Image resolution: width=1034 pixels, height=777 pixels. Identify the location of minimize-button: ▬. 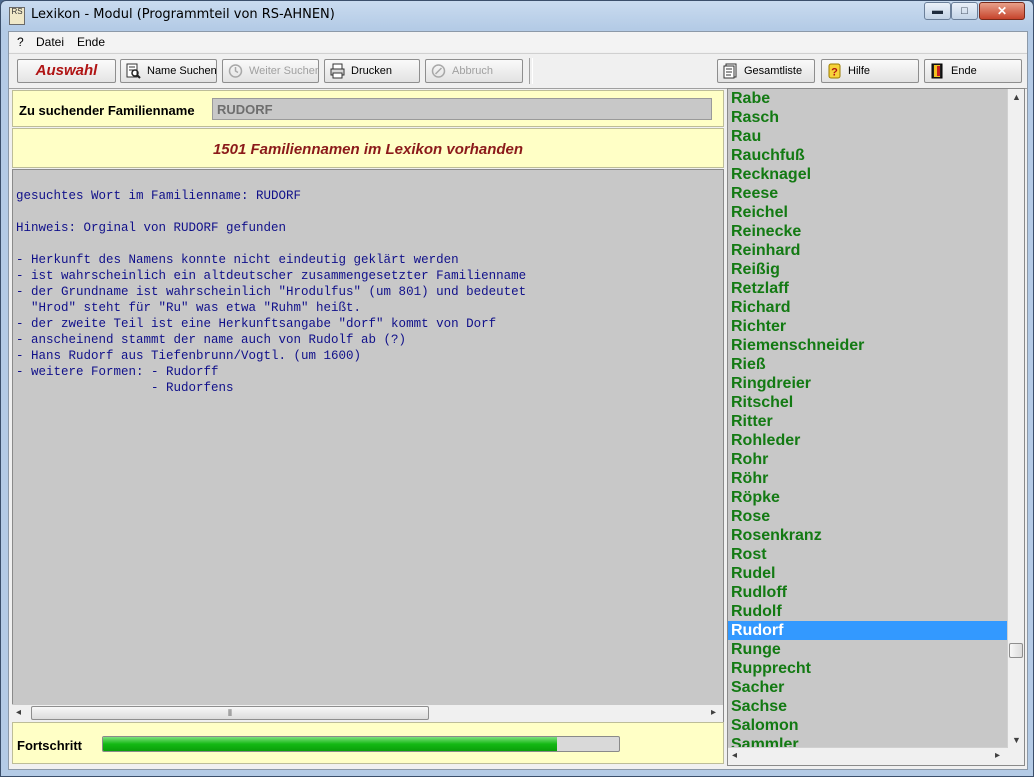
(937, 11).